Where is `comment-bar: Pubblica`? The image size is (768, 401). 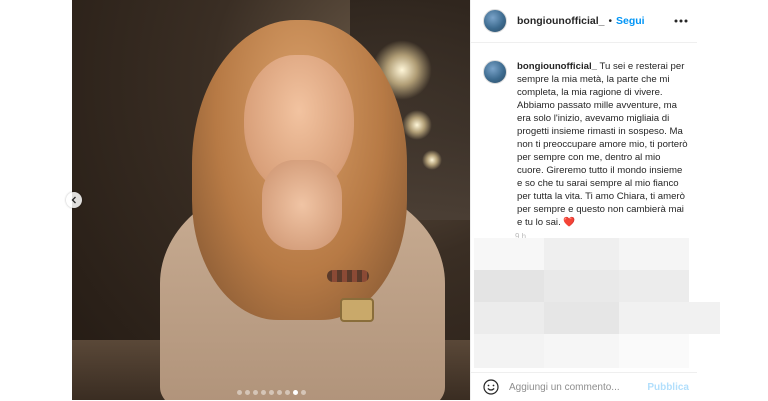 comment-bar: Pubblica is located at coordinates (584, 386).